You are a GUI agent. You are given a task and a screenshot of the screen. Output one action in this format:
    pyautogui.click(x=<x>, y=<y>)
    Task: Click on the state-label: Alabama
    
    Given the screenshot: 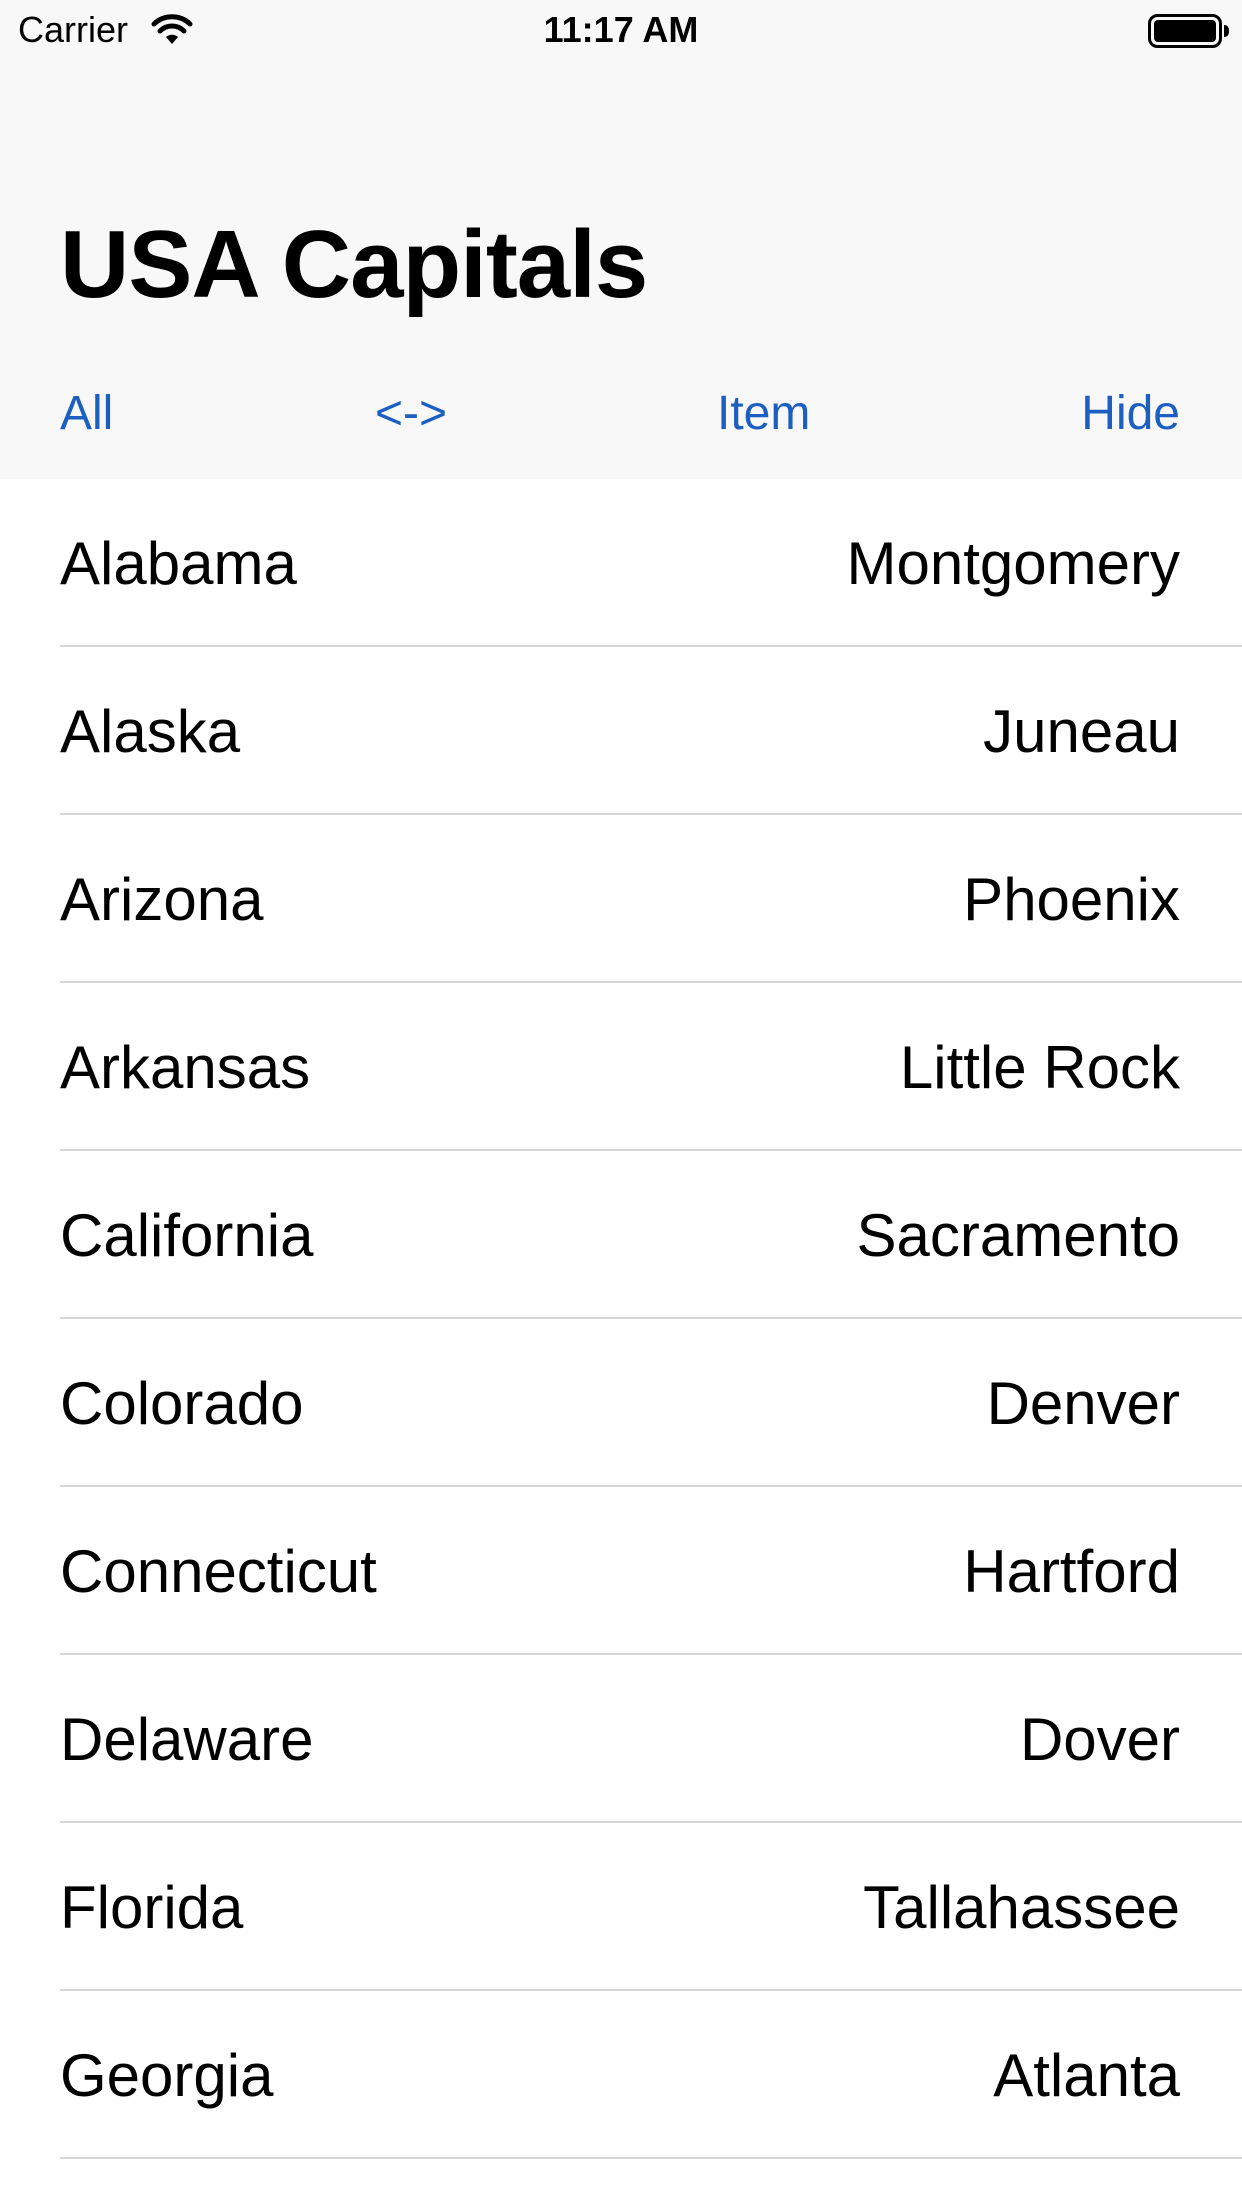 What is the action you would take?
    pyautogui.click(x=178, y=563)
    